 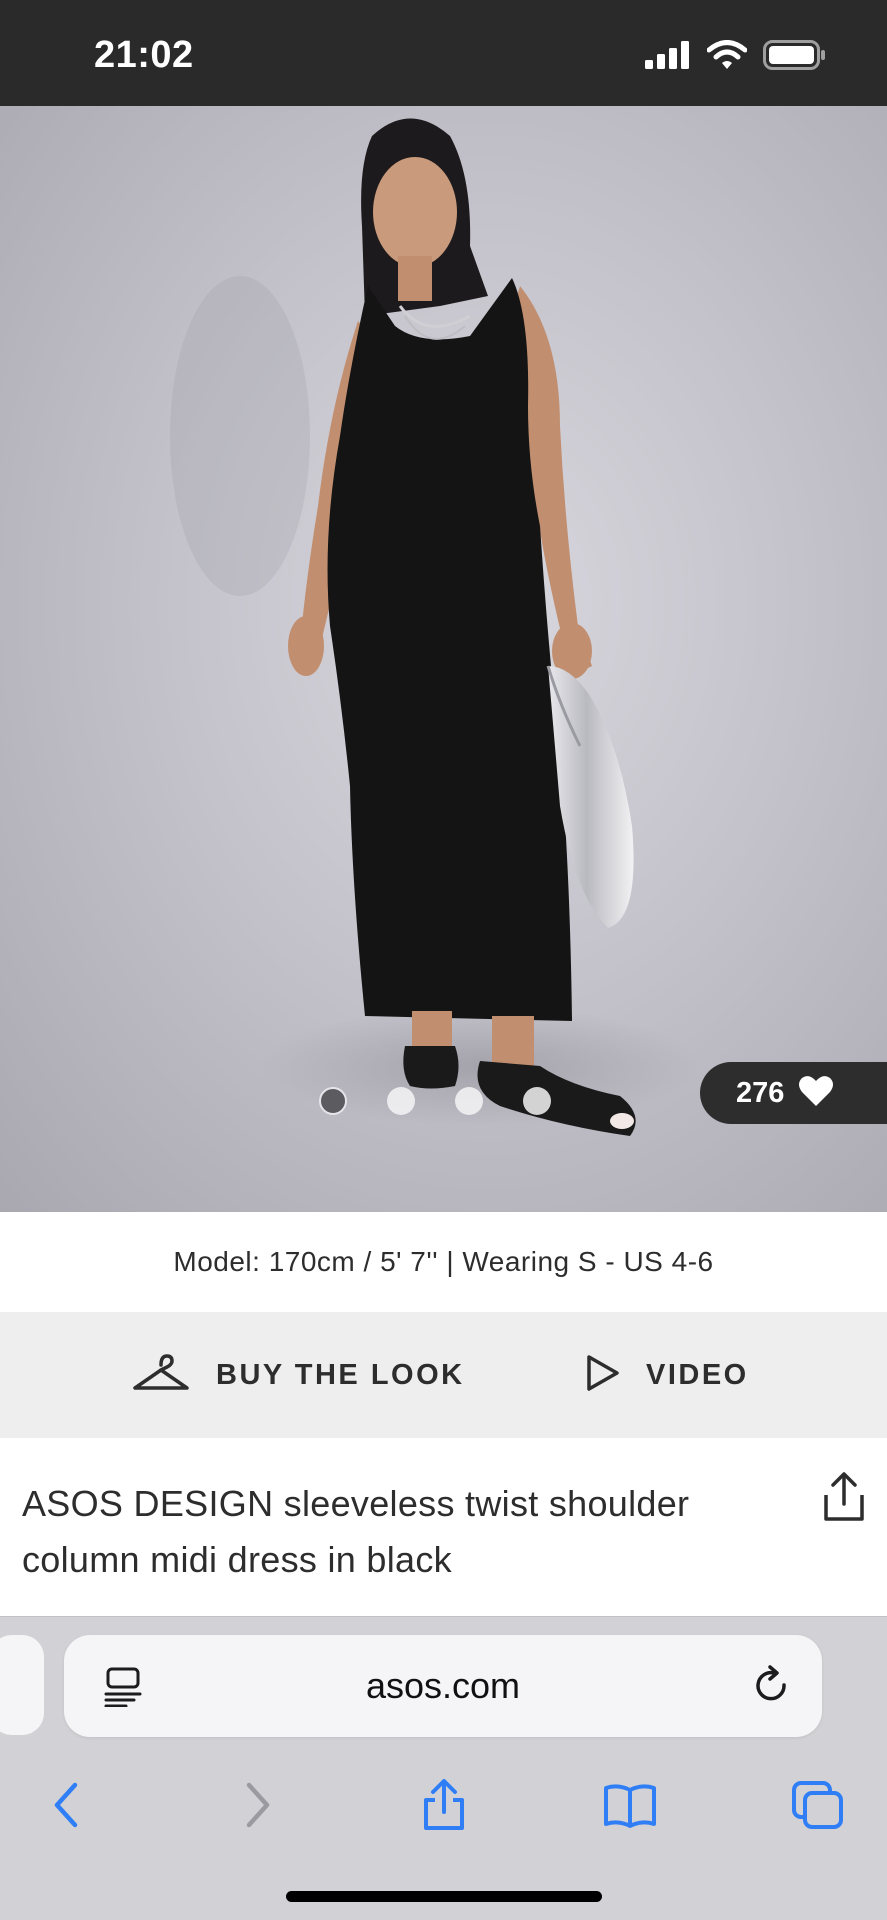 I want to click on buy-the-look-button: BUY THE LOOK, so click(x=298, y=1375).